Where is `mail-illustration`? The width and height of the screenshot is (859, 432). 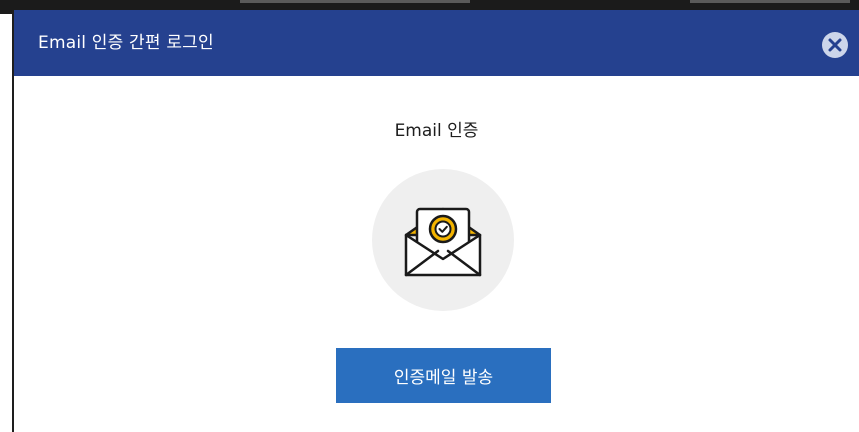
mail-illustration is located at coordinates (443, 240).